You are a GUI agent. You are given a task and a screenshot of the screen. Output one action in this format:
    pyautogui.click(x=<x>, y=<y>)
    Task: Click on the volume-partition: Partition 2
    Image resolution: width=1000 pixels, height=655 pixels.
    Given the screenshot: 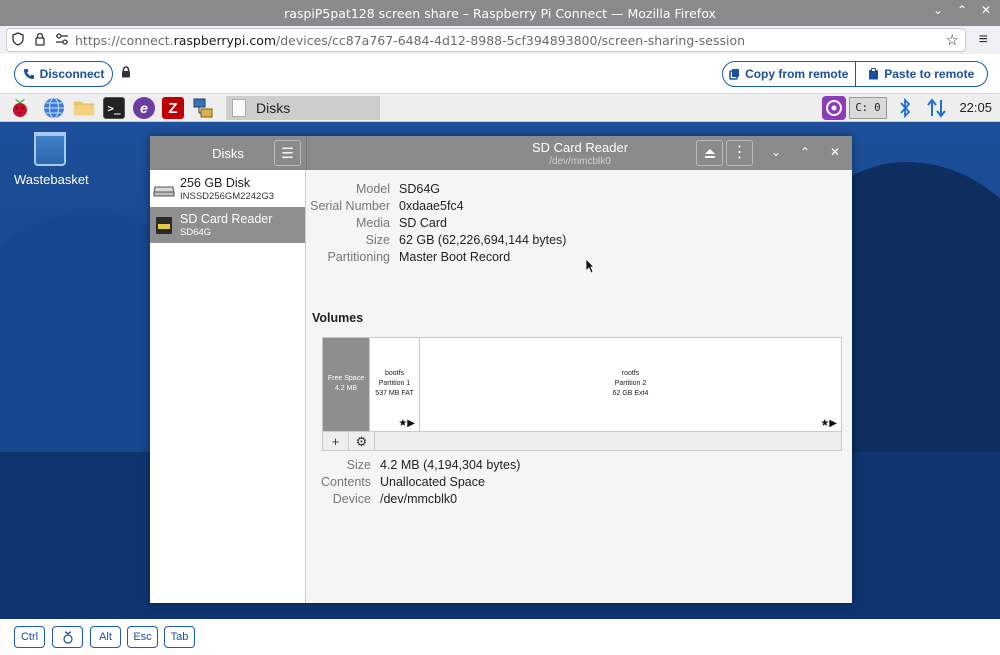 What is the action you would take?
    pyautogui.click(x=630, y=383)
    